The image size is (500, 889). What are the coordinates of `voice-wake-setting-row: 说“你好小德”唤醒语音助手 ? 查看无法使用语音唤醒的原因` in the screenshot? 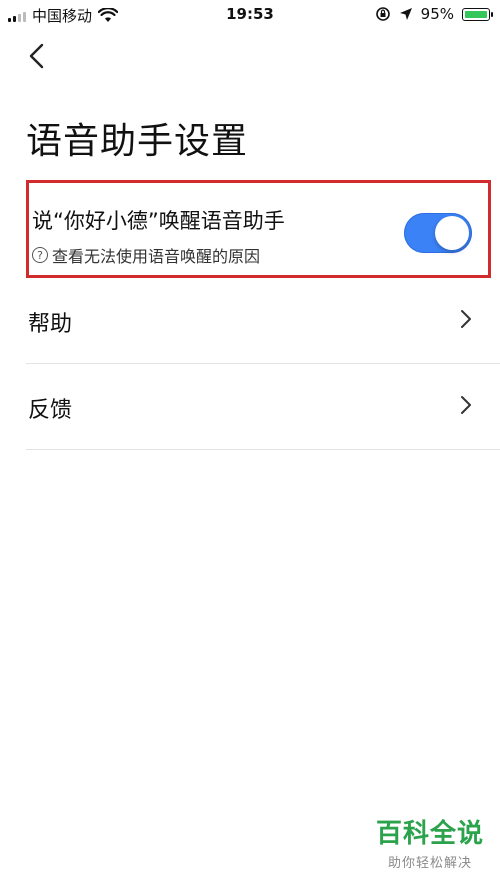 It's located at (258, 229).